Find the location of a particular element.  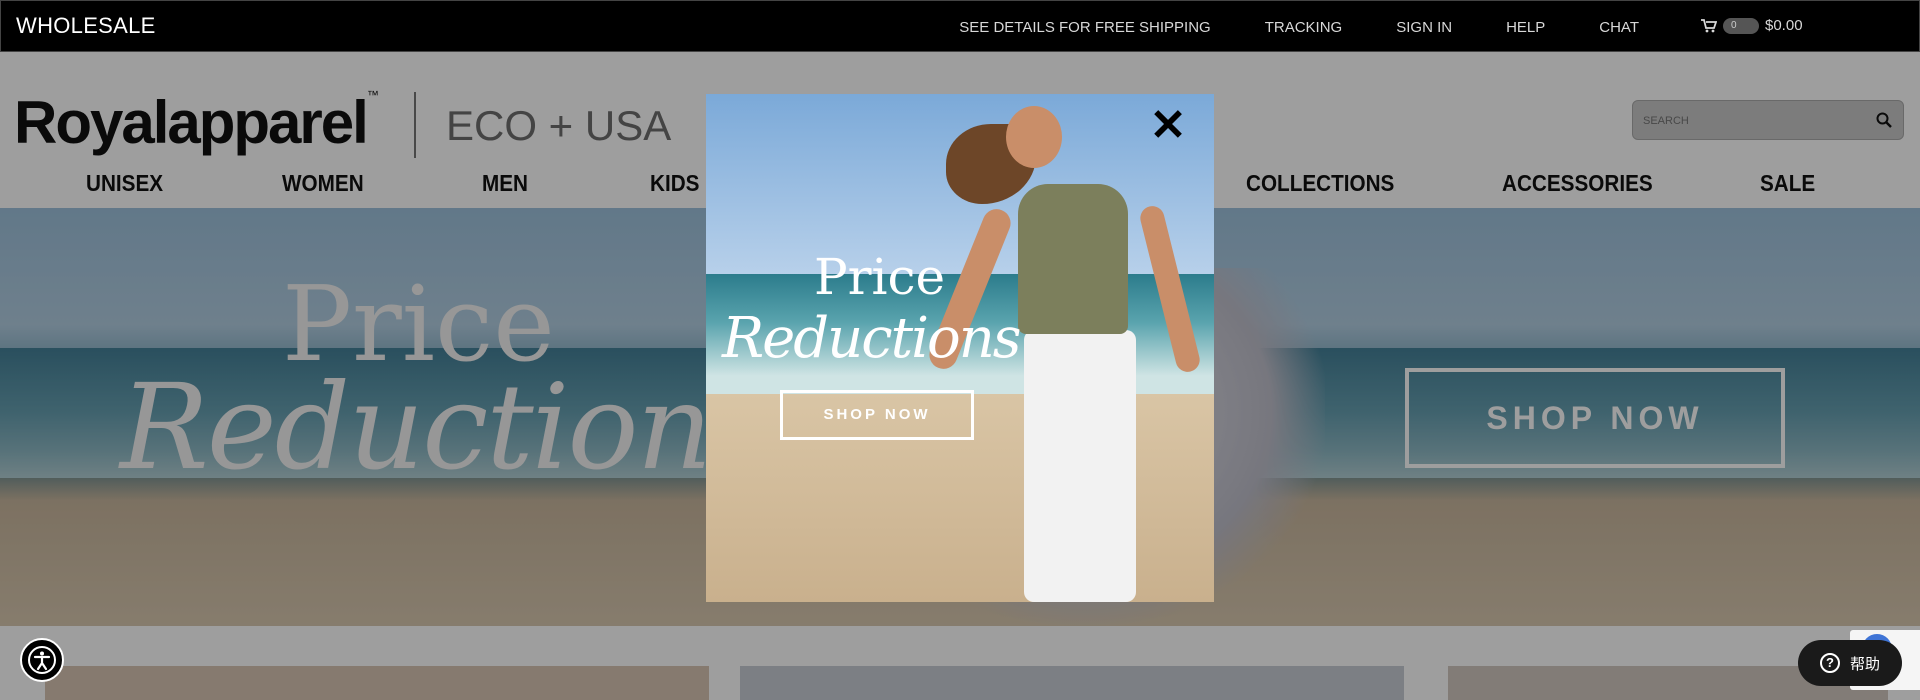

cart-icon is located at coordinates (1709, 25).